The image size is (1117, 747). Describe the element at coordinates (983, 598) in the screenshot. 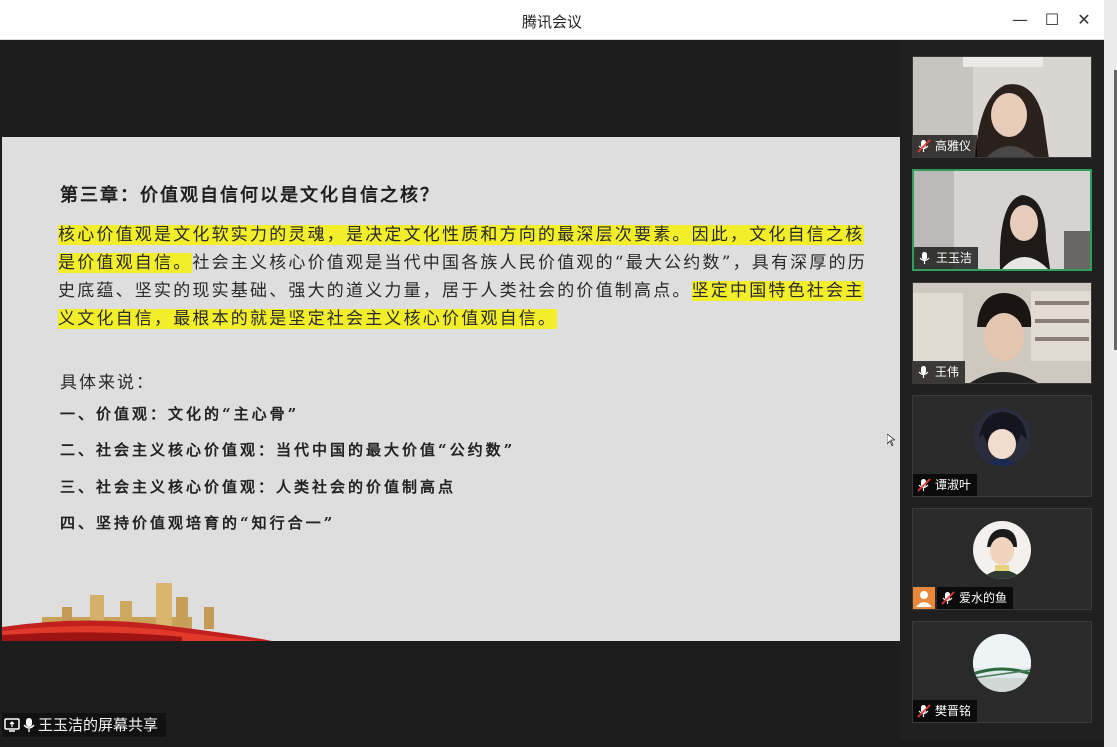

I see `participant-name: 爱水的鱼` at that location.